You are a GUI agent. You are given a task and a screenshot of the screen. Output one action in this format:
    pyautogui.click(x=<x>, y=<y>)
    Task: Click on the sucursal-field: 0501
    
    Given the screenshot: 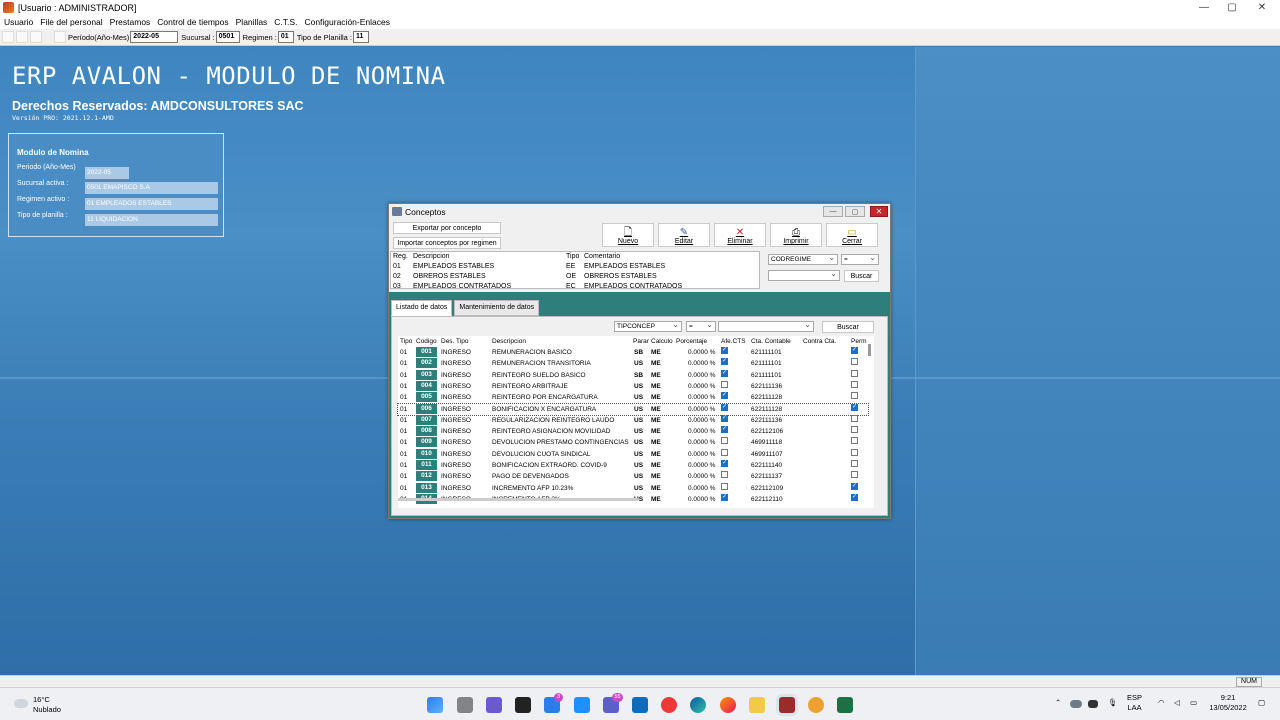 What is the action you would take?
    pyautogui.click(x=227, y=37)
    